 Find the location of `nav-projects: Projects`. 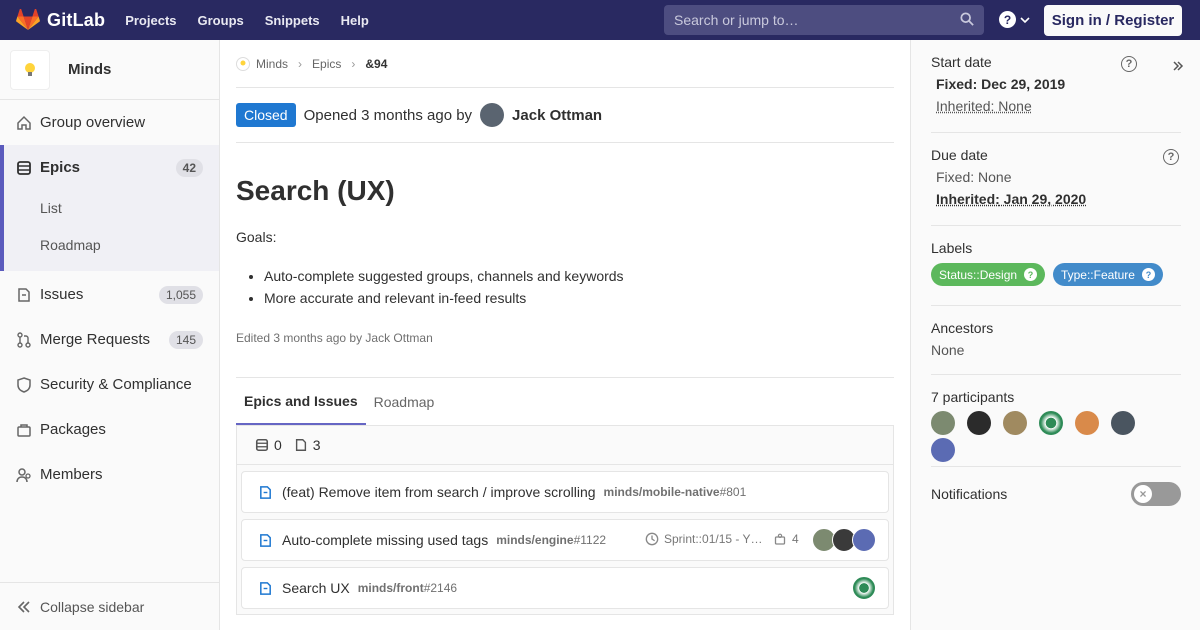

nav-projects: Projects is located at coordinates (150, 20).